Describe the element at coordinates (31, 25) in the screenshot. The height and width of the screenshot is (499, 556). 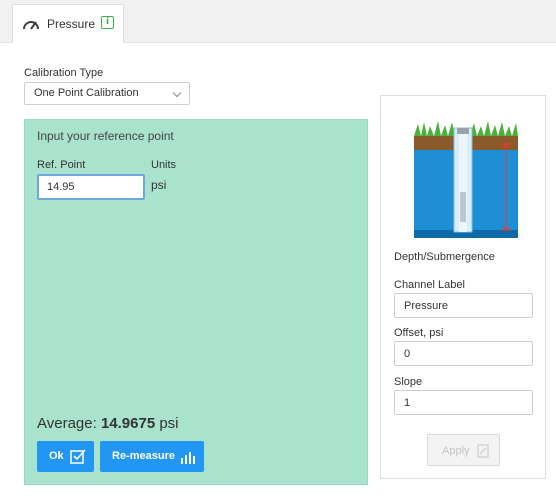
I see `gauge-icon` at that location.